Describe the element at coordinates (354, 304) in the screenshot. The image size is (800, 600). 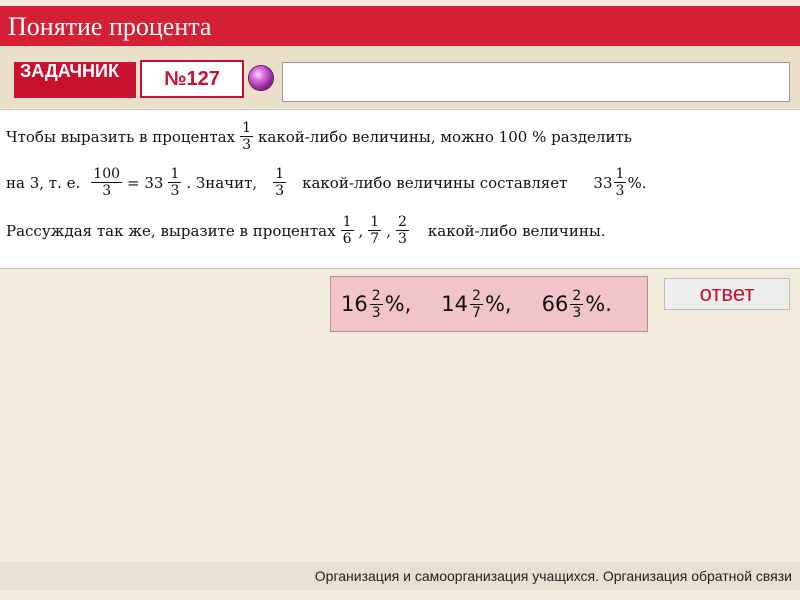
I see `whole-part: 16` at that location.